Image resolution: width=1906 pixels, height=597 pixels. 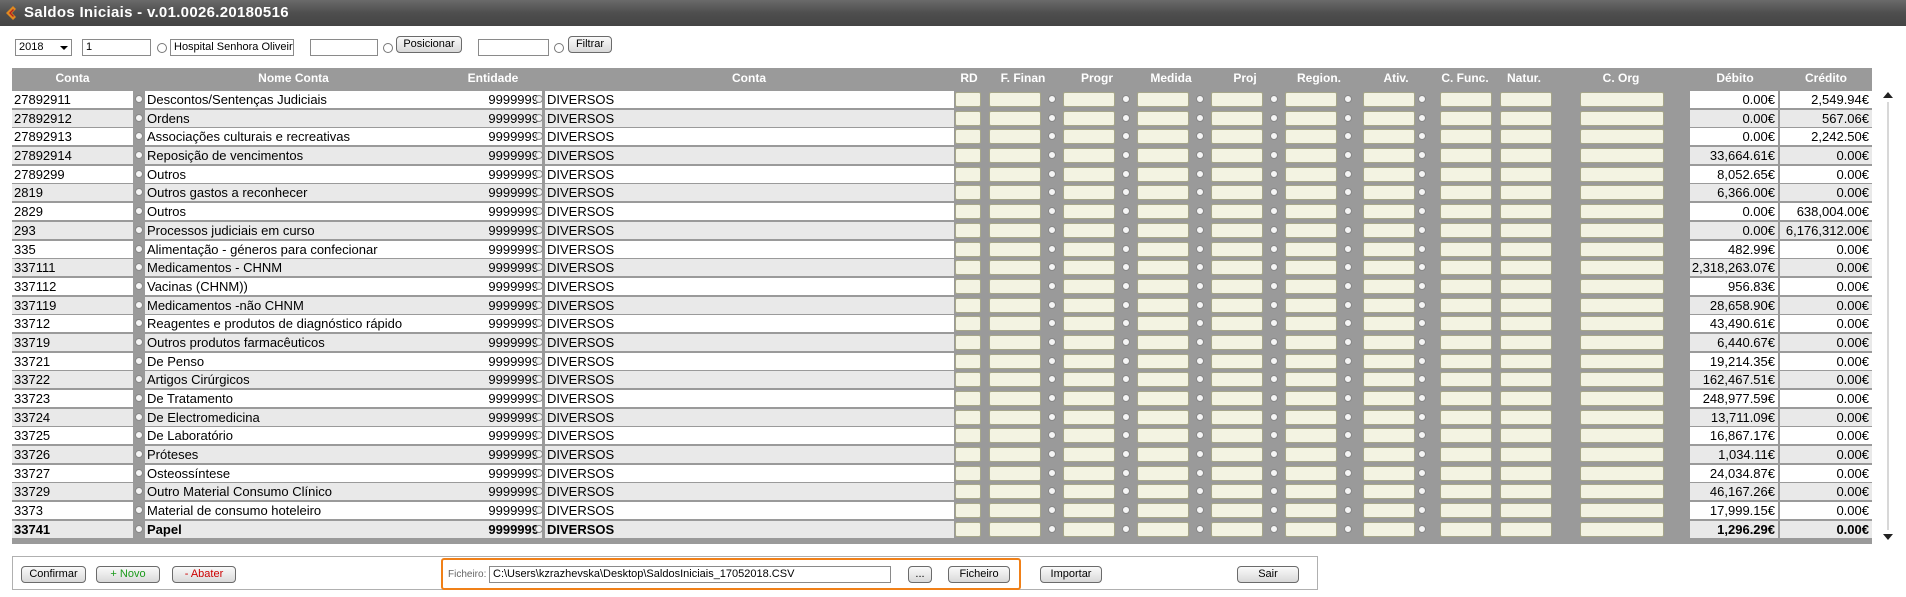 I want to click on cell-nome-conta: Alimentação - géneros para confecionar, so click(x=293, y=249).